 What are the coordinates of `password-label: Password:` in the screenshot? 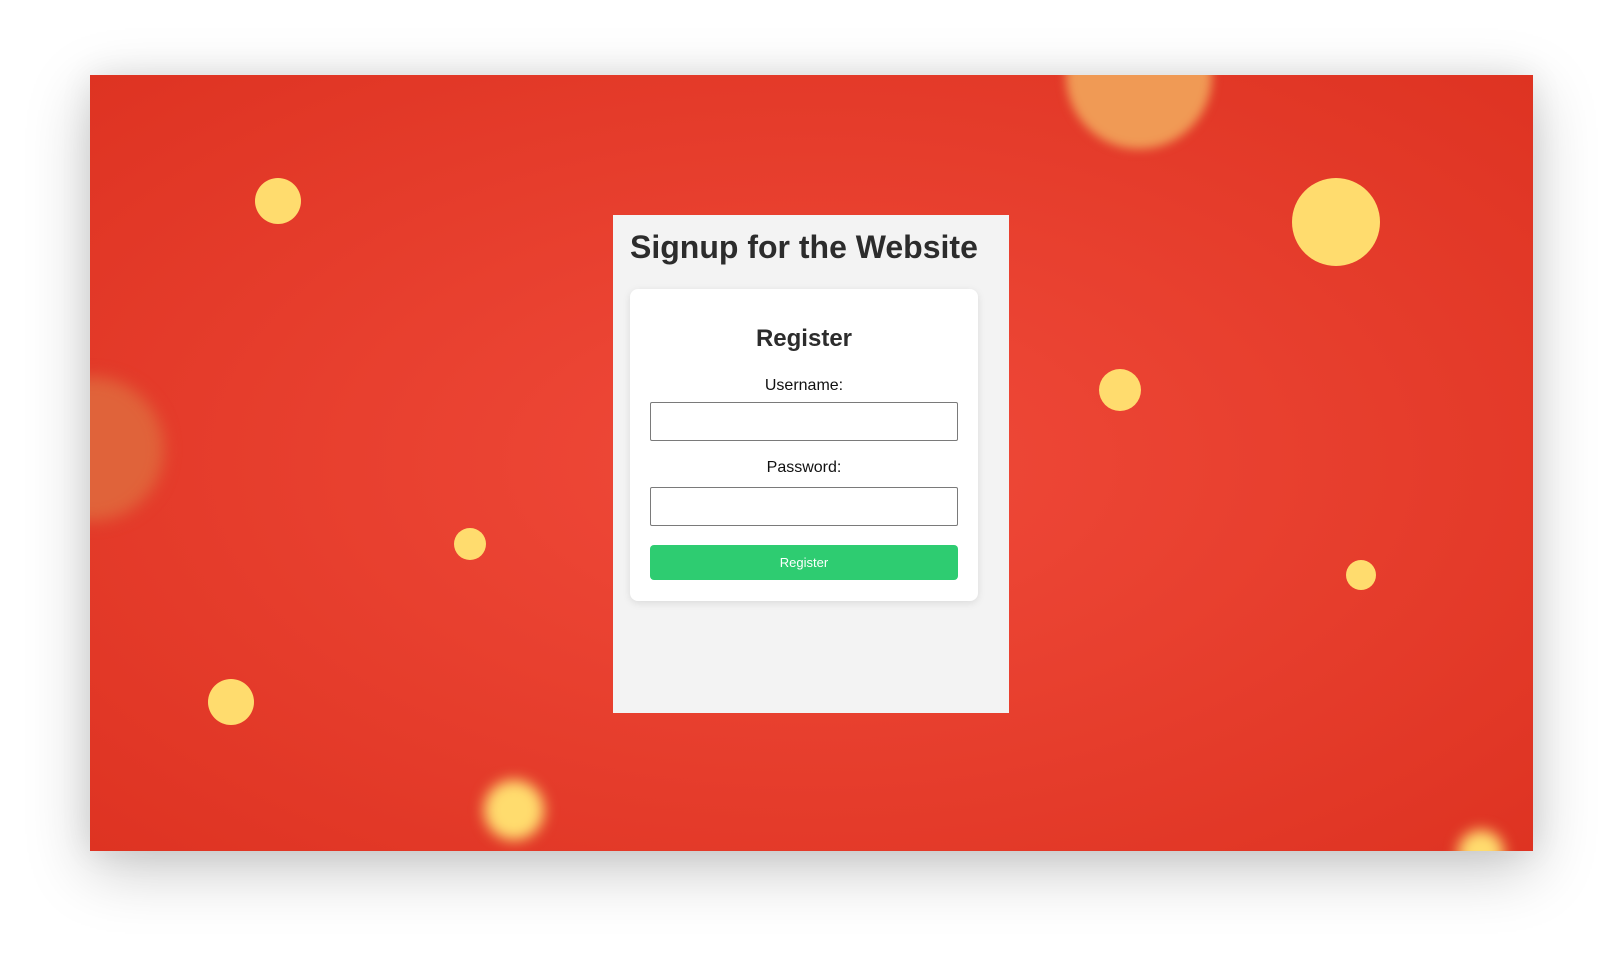 It's located at (804, 467).